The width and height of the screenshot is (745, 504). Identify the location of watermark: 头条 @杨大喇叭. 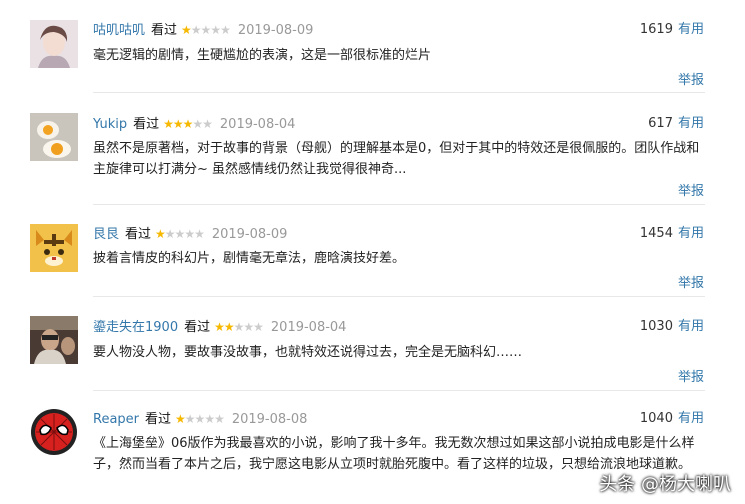
(665, 484).